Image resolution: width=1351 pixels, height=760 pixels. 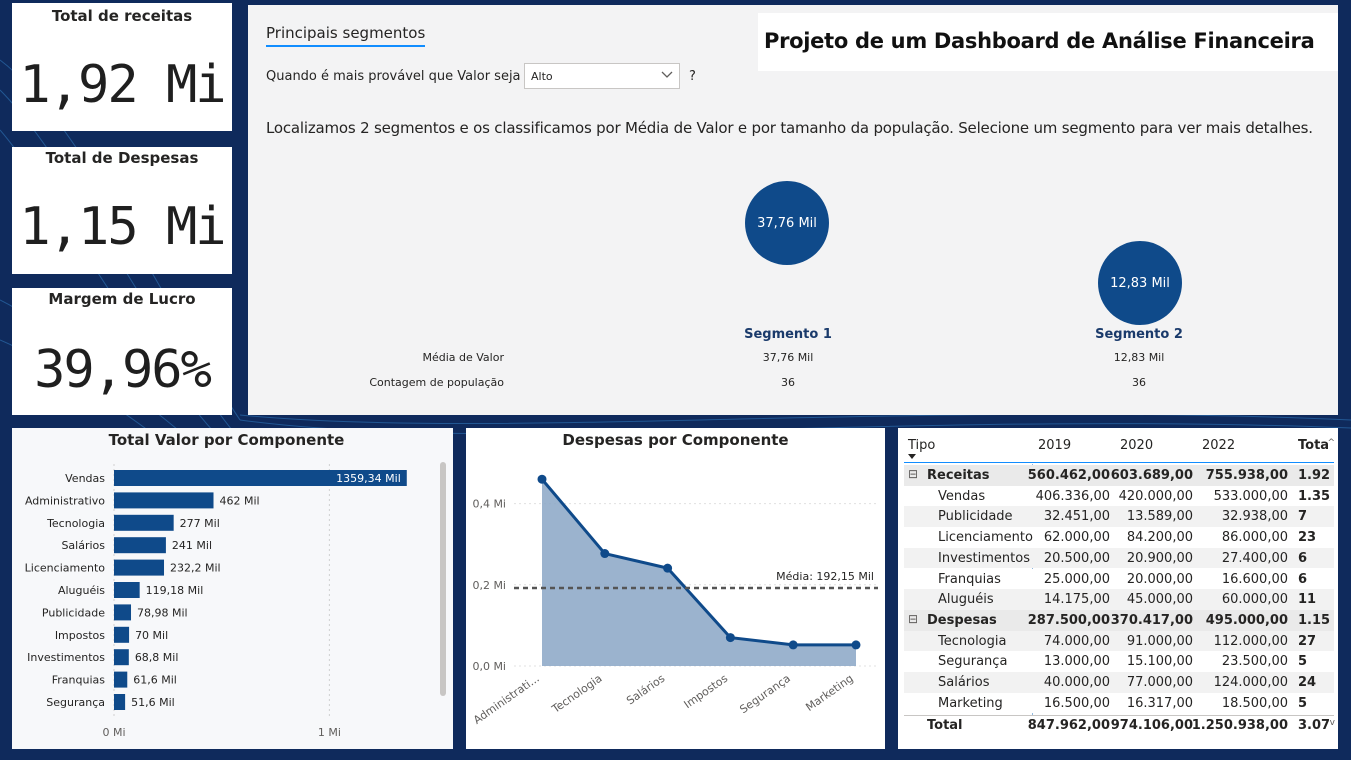 I want to click on bubble-label: 12,83 Mil, so click(x=1140, y=283).